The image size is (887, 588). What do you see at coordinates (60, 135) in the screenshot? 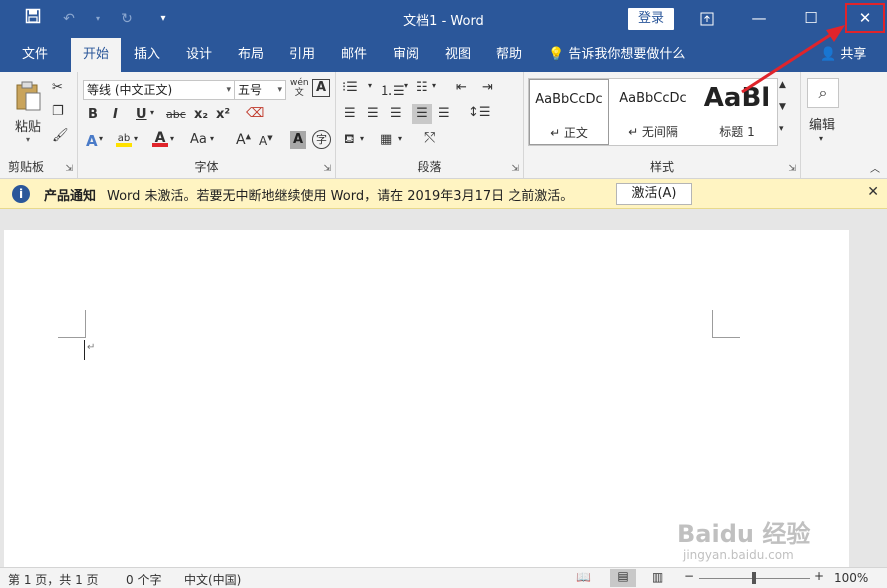
I see `format-painter-icon: 🖌` at bounding box center [60, 135].